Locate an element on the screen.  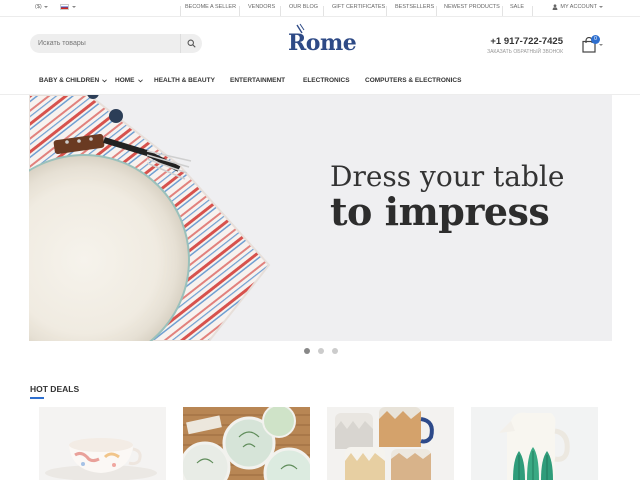
nav-item-label: Computers & Electronics is located at coordinates (413, 80).